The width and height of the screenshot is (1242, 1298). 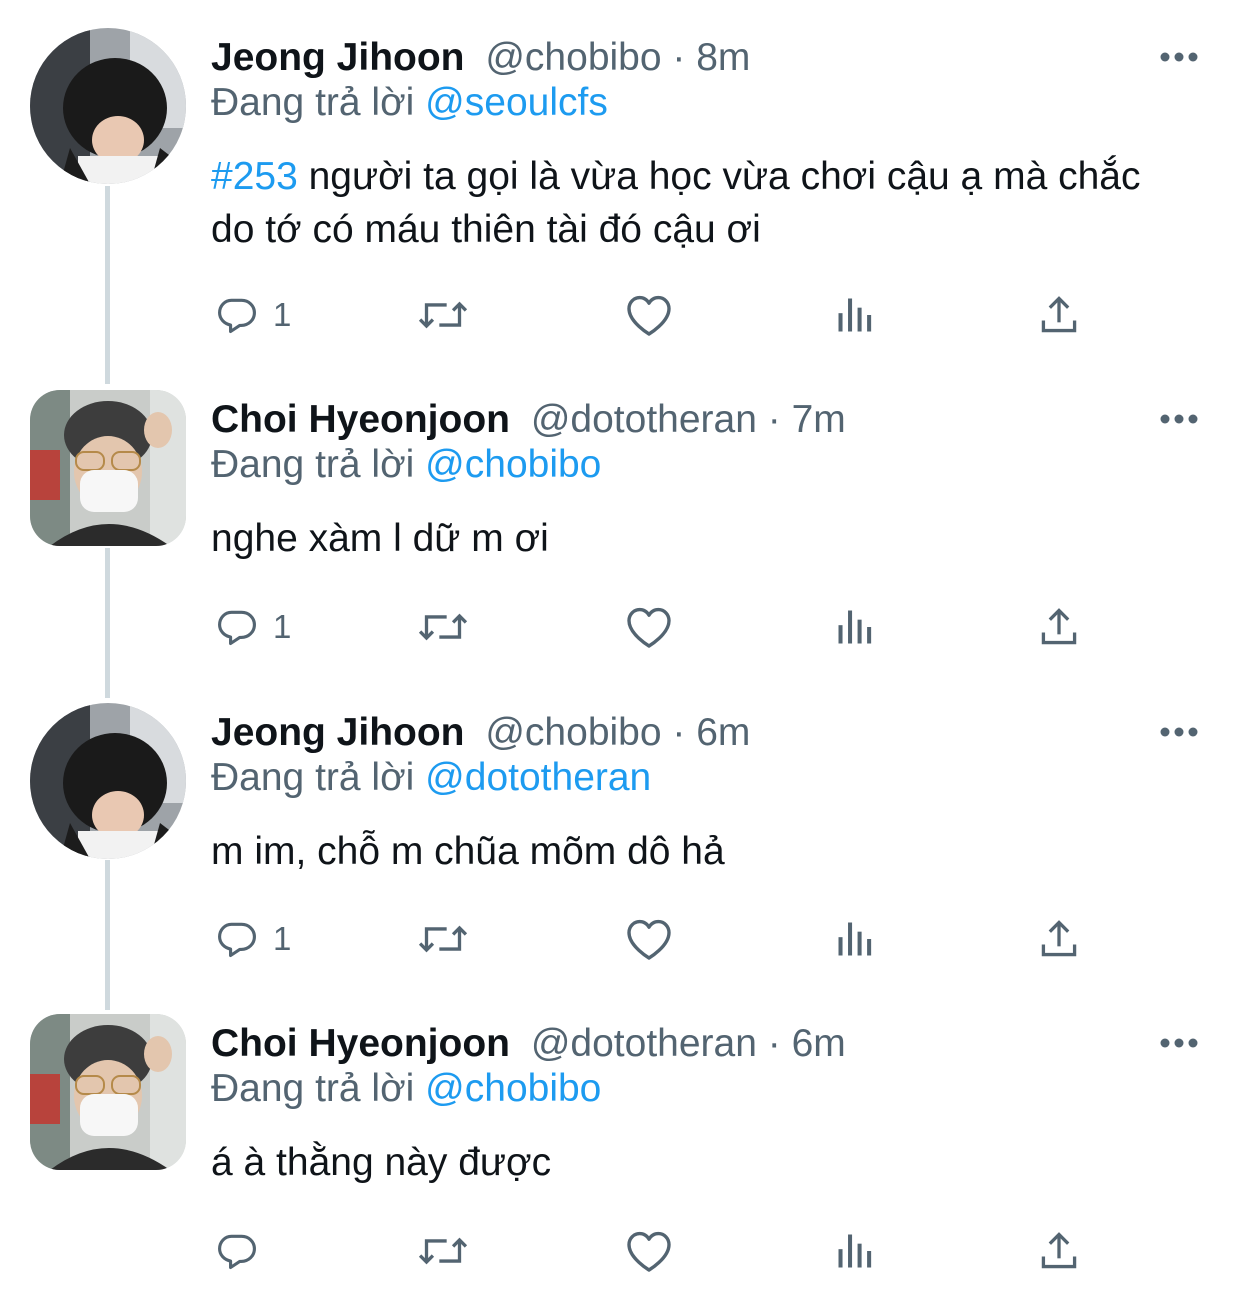 What do you see at coordinates (691, 1162) in the screenshot?
I see `tweet-text: á à thằng này được` at bounding box center [691, 1162].